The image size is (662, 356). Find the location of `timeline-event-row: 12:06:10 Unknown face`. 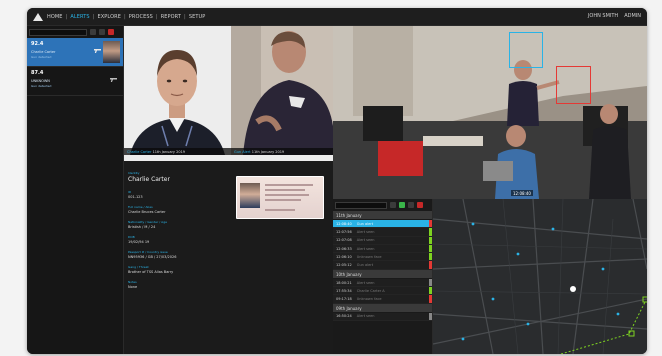

timeline-event-row: 12:06:10 Unknown face is located at coordinates (382, 257).